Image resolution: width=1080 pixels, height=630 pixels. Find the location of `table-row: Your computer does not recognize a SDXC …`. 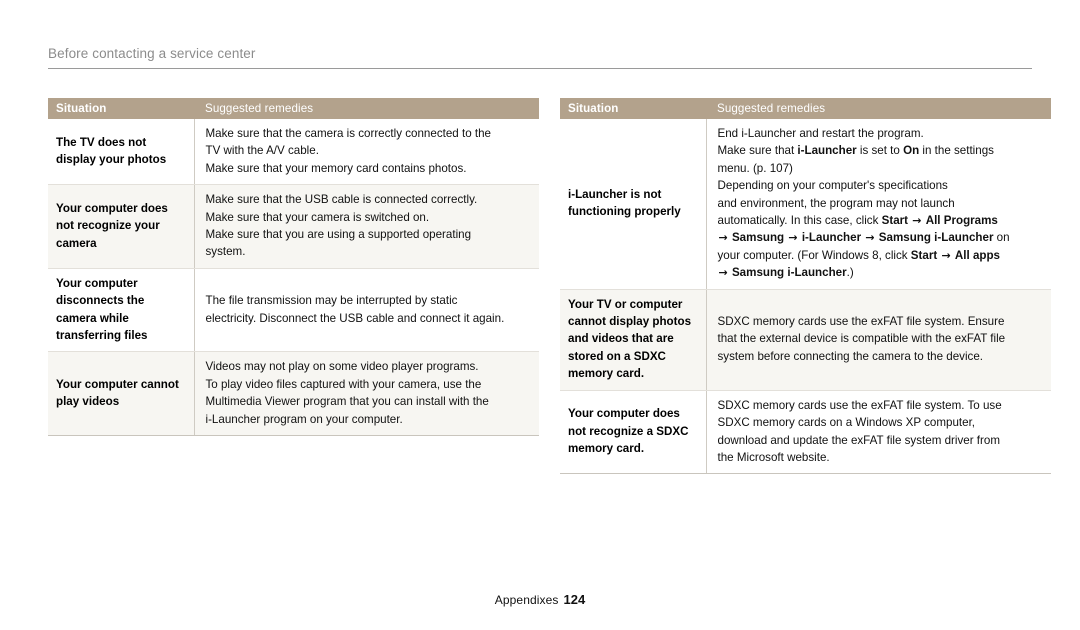

table-row: Your computer does not recognize a SDXC … is located at coordinates (805, 432).